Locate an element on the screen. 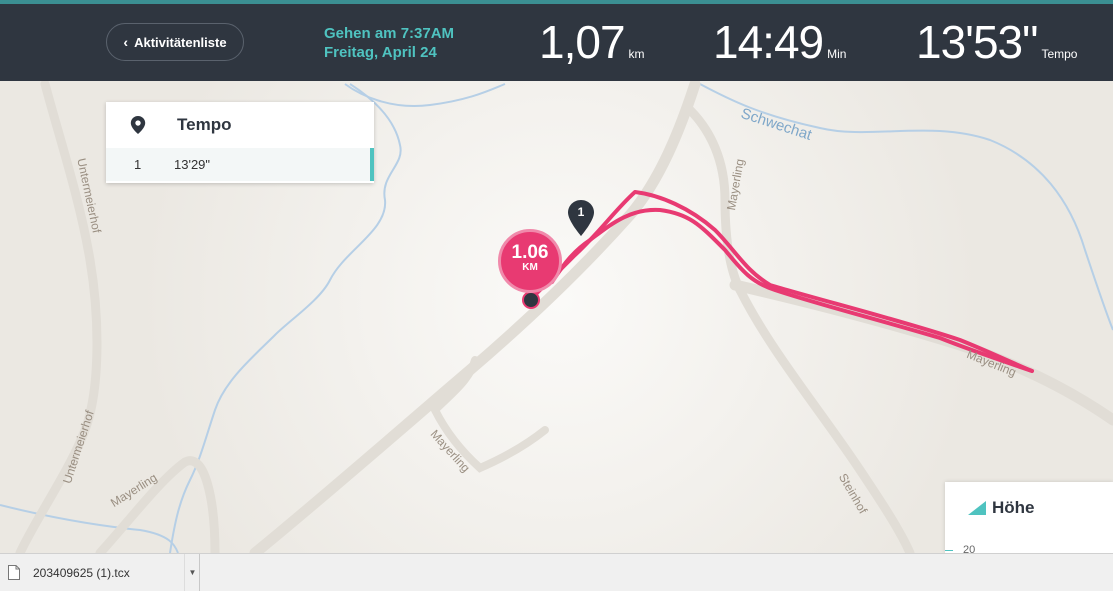  location-pin-icon is located at coordinates (138, 125).